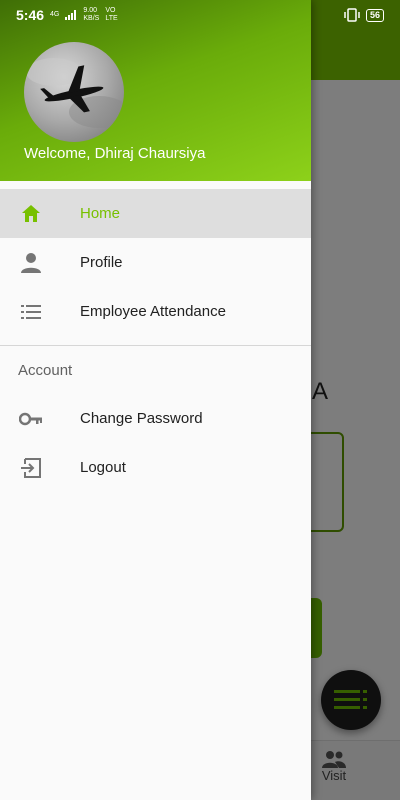 The width and height of the screenshot is (400, 800). What do you see at coordinates (55, 14) in the screenshot?
I see `status-network-type: 4G` at bounding box center [55, 14].